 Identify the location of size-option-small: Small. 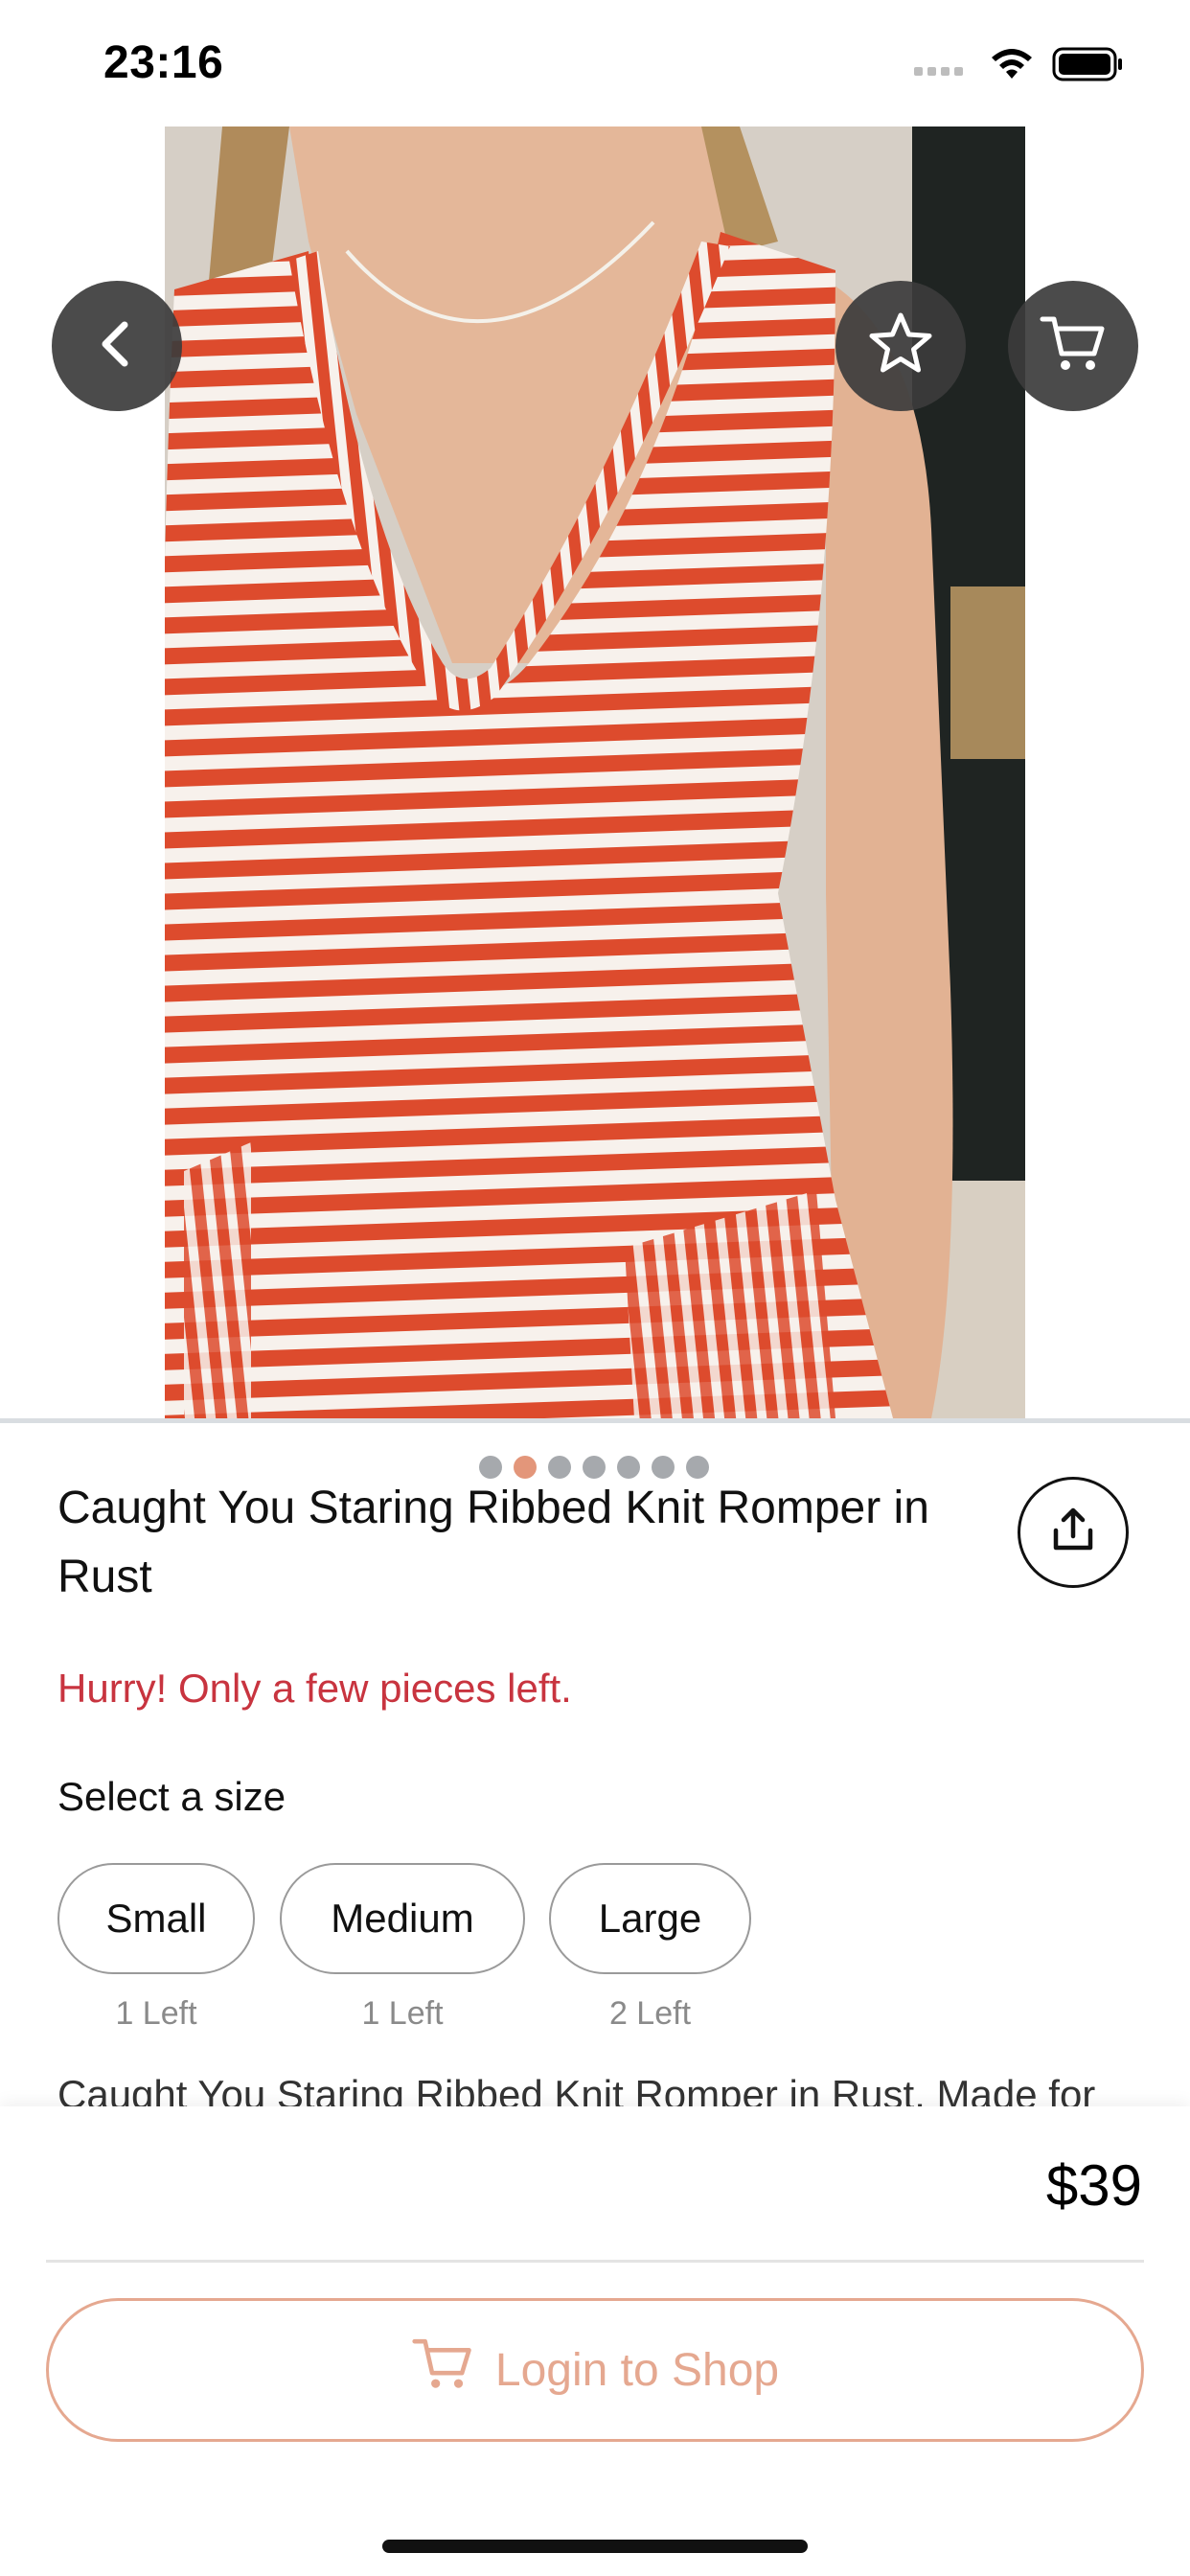
(156, 1918).